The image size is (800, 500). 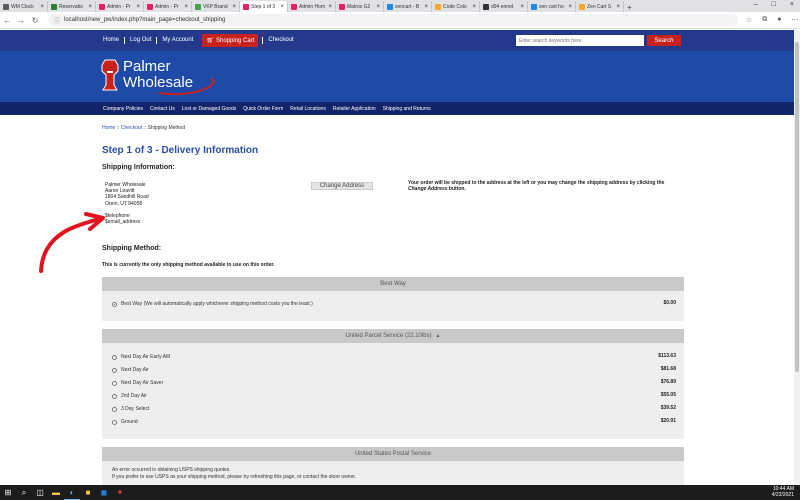 What do you see at coordinates (792, 4) in the screenshot?
I see `close-window-icon: ×` at bounding box center [792, 4].